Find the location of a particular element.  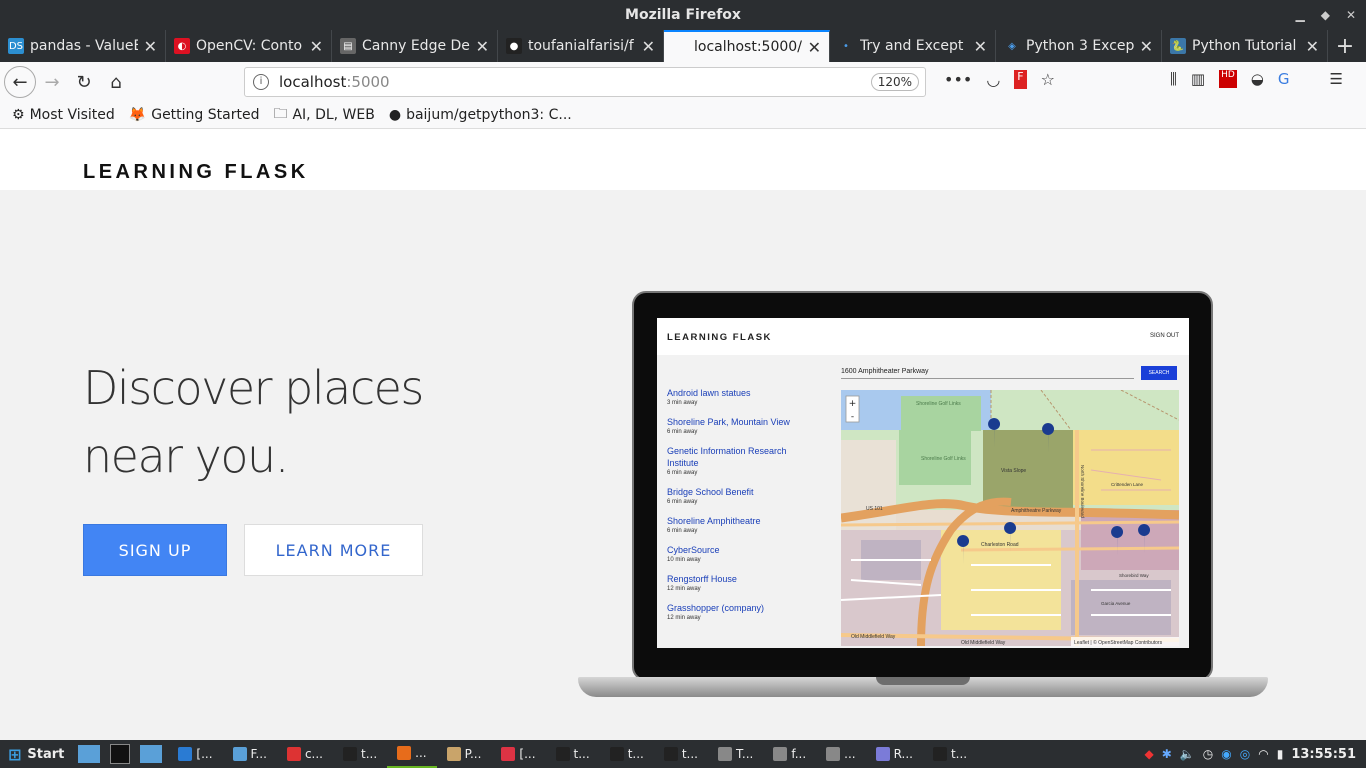

battery-icon: ▮ is located at coordinates (1280, 754).